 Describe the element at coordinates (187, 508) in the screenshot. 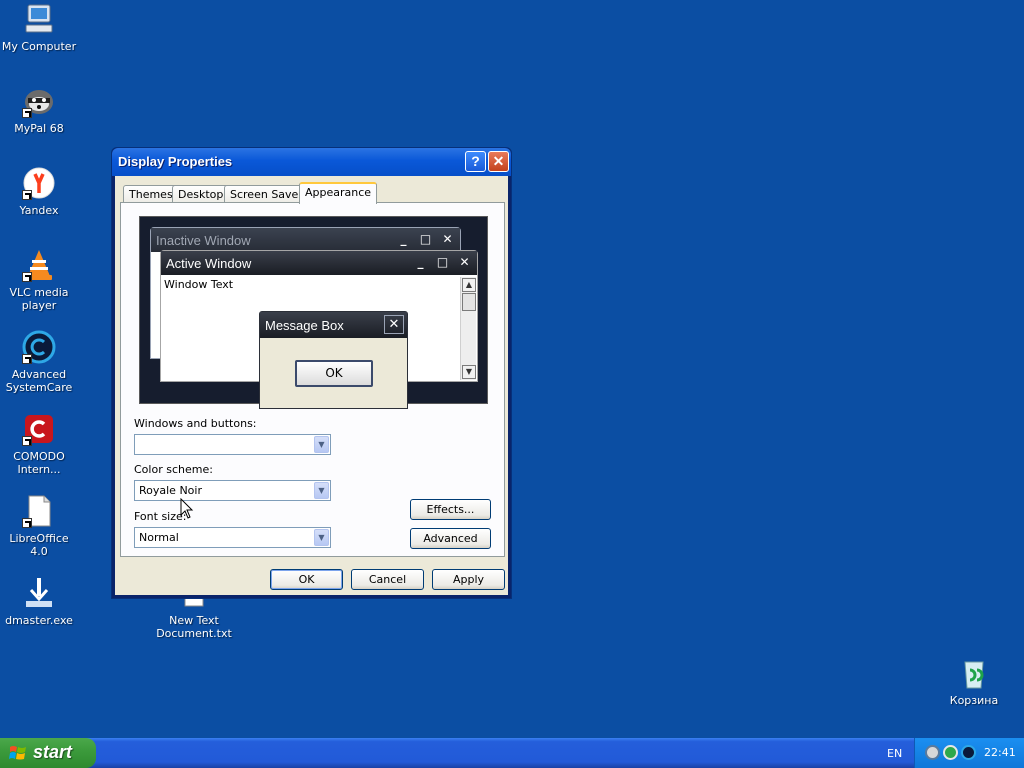

I see `mouse-cursor-icon` at that location.